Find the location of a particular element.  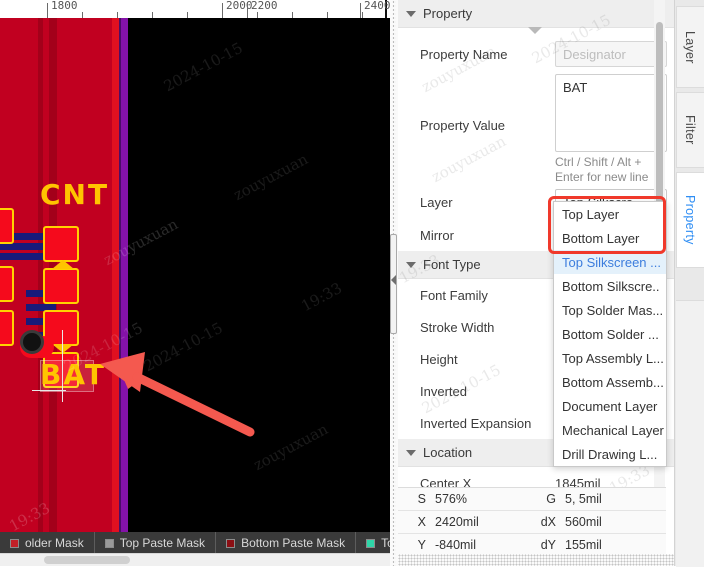

dropdown-option-document-layer: Document Layer is located at coordinates (610, 406).